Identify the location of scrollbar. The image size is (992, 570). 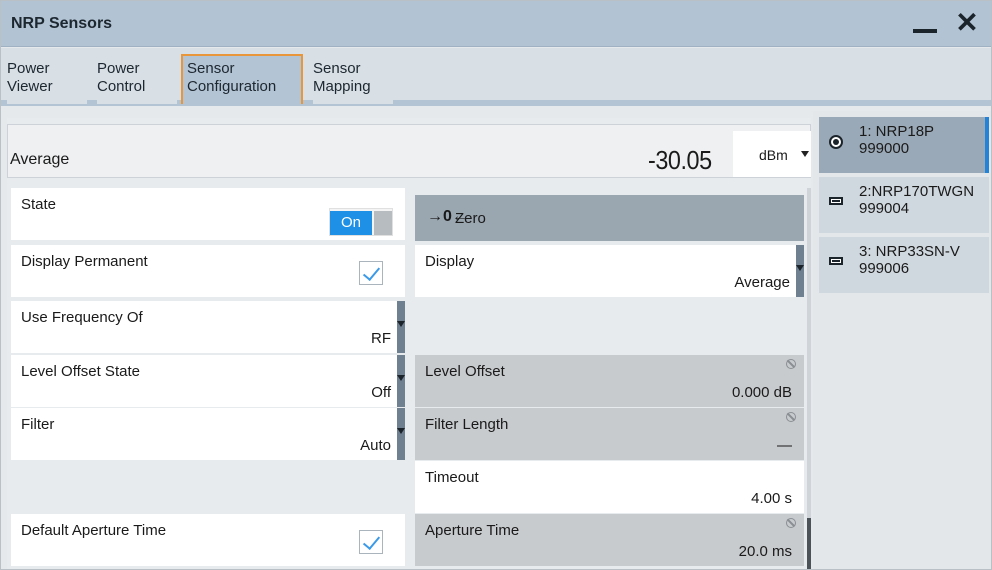
(809, 378).